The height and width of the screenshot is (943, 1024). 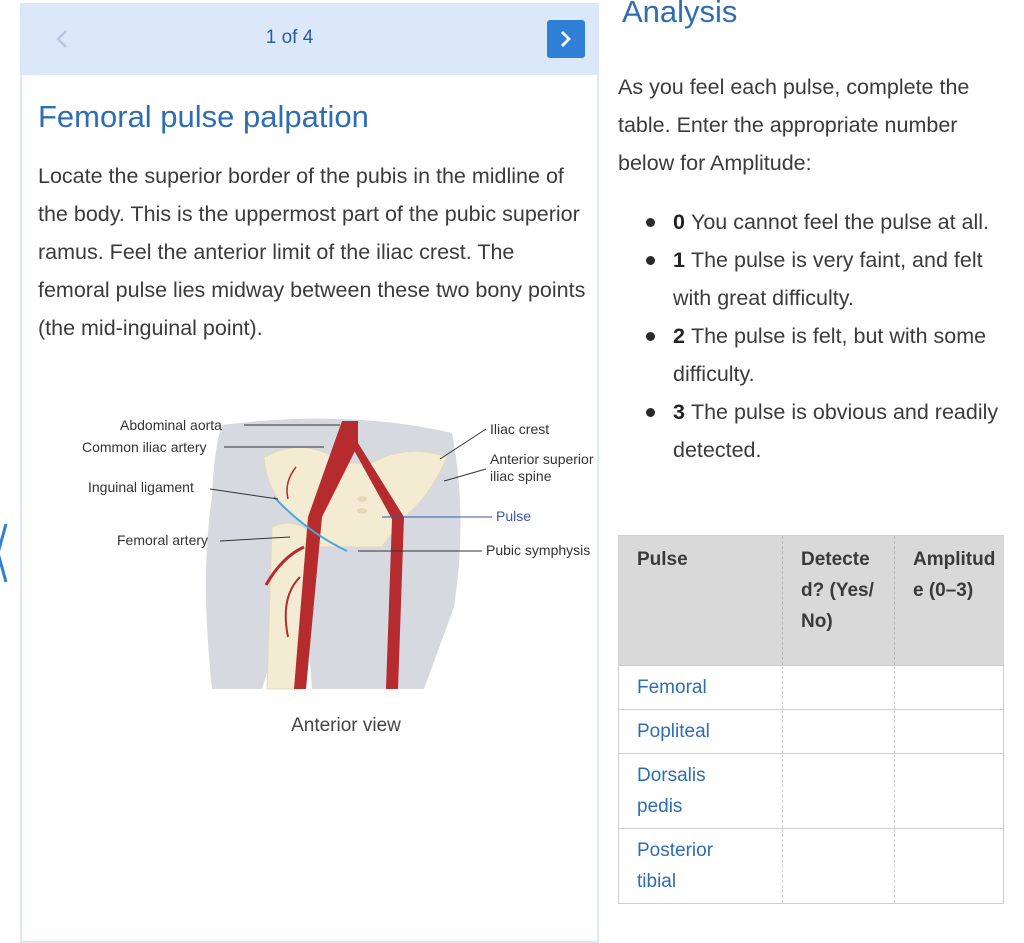 What do you see at coordinates (289, 37) in the screenshot?
I see `pager-indicator: 1 of 4` at bounding box center [289, 37].